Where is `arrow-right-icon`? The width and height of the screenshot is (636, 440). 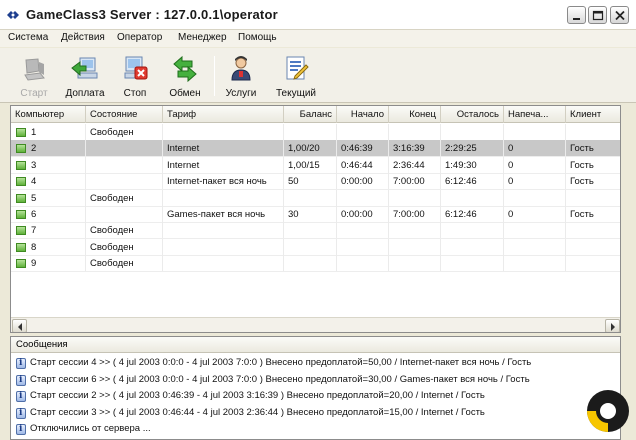
arrow-right-icon is located at coordinates (613, 327).